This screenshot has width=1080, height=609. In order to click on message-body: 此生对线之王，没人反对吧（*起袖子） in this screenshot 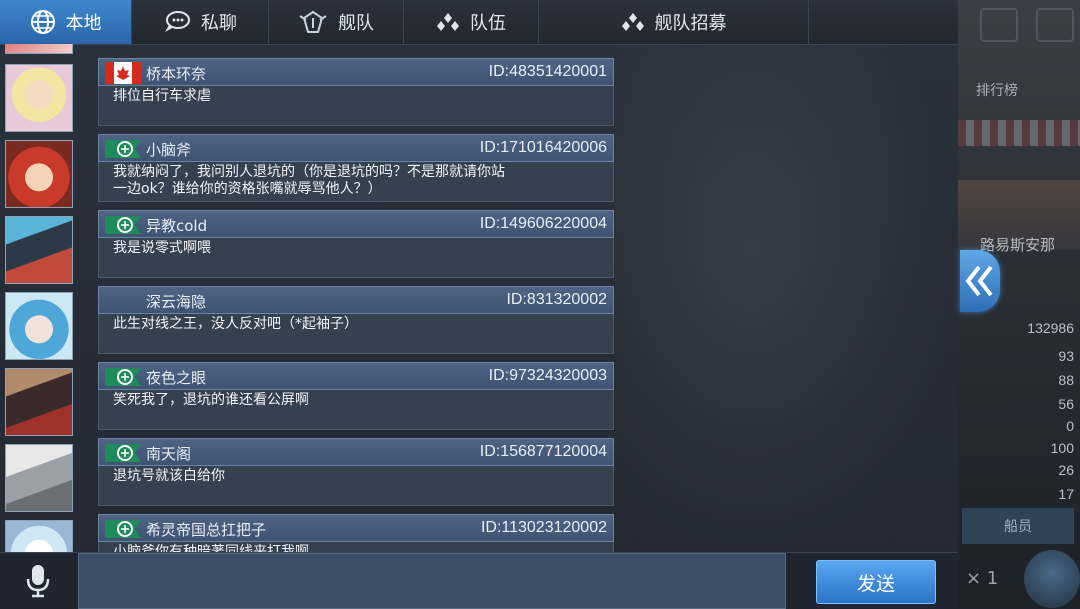, I will do `click(356, 334)`.